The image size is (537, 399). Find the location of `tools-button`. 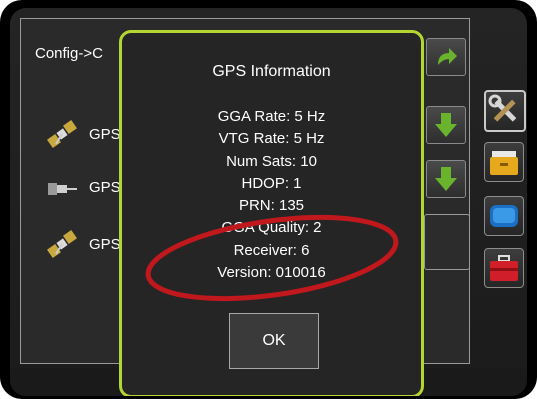

tools-button is located at coordinates (505, 111).